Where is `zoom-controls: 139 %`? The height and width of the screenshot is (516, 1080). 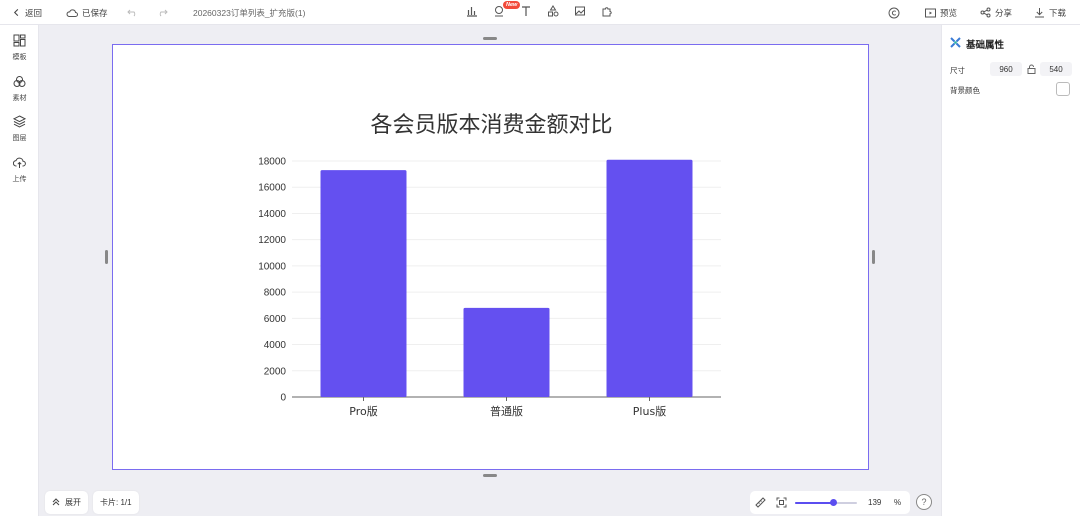 zoom-controls: 139 % is located at coordinates (830, 502).